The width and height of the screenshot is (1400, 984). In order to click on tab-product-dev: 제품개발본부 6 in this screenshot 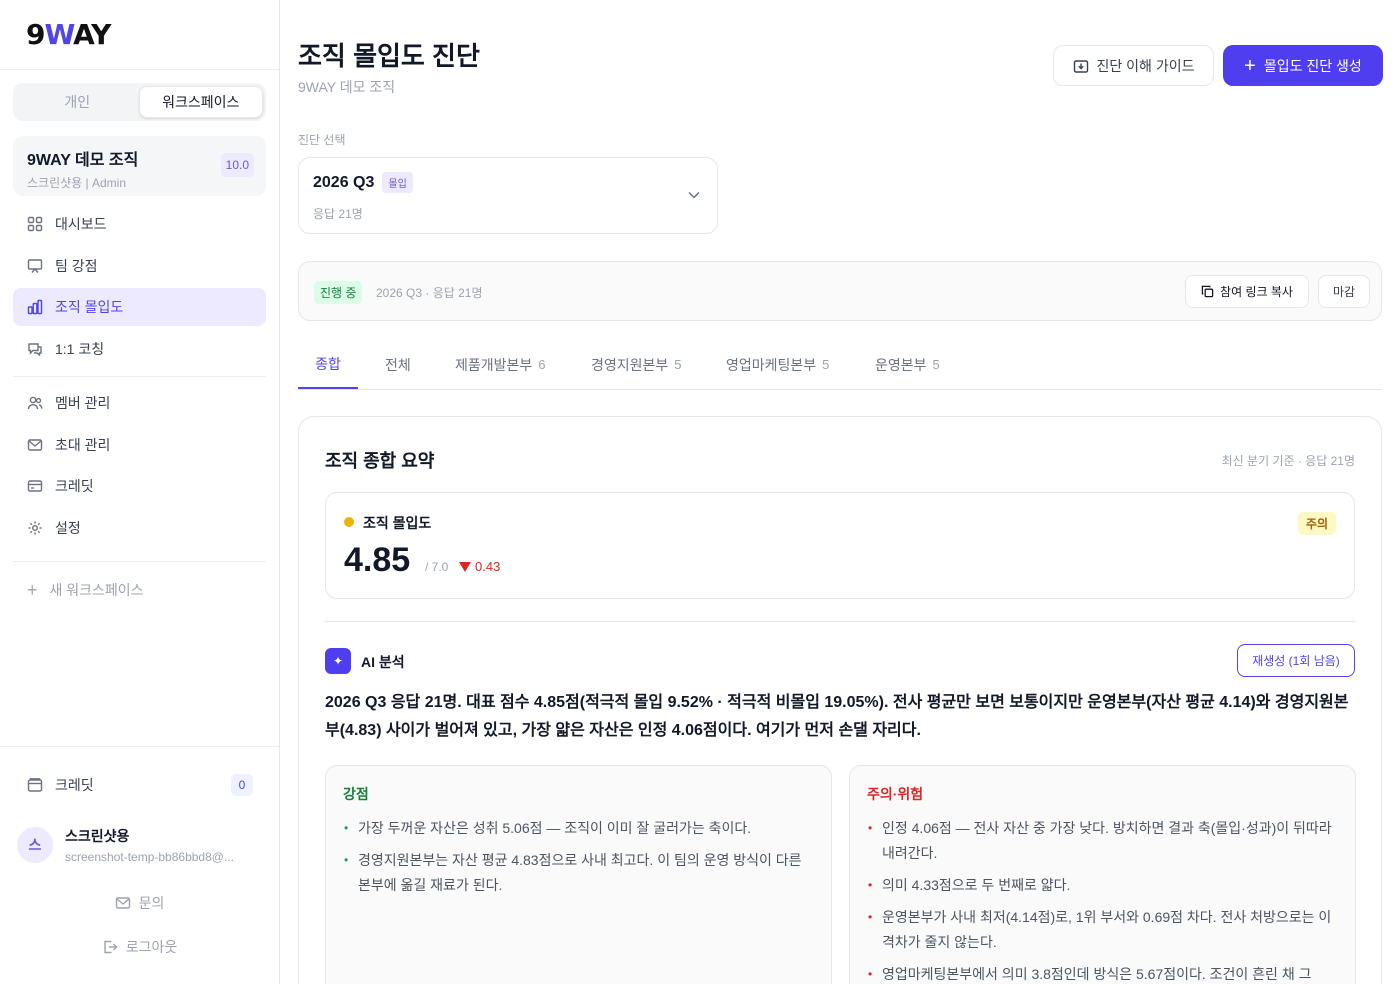, I will do `click(500, 364)`.